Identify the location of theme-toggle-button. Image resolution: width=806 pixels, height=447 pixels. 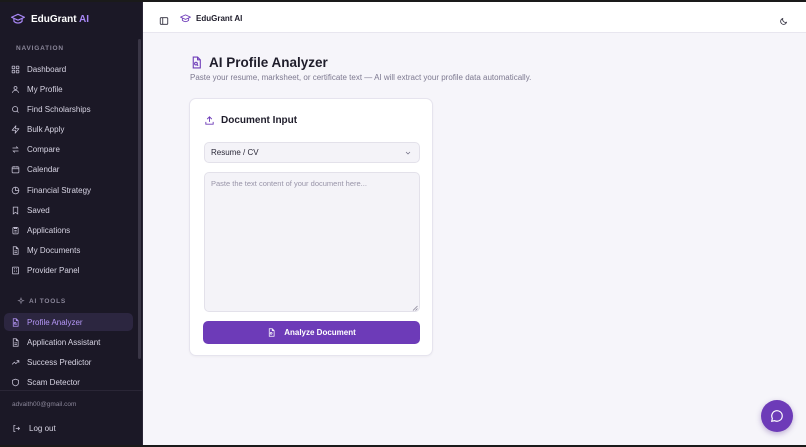
(783, 22).